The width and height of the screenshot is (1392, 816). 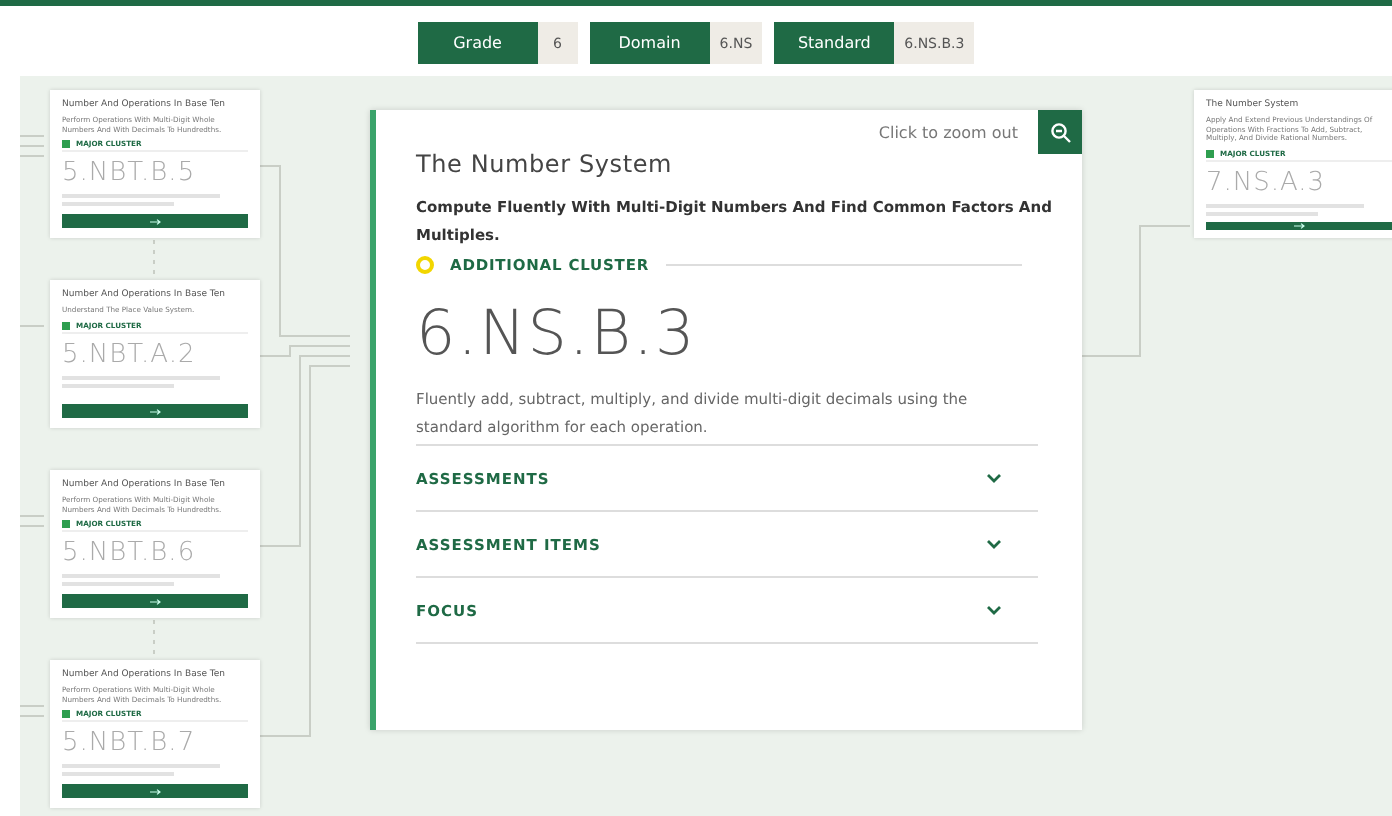 I want to click on view-standard-button, so click(x=1299, y=226).